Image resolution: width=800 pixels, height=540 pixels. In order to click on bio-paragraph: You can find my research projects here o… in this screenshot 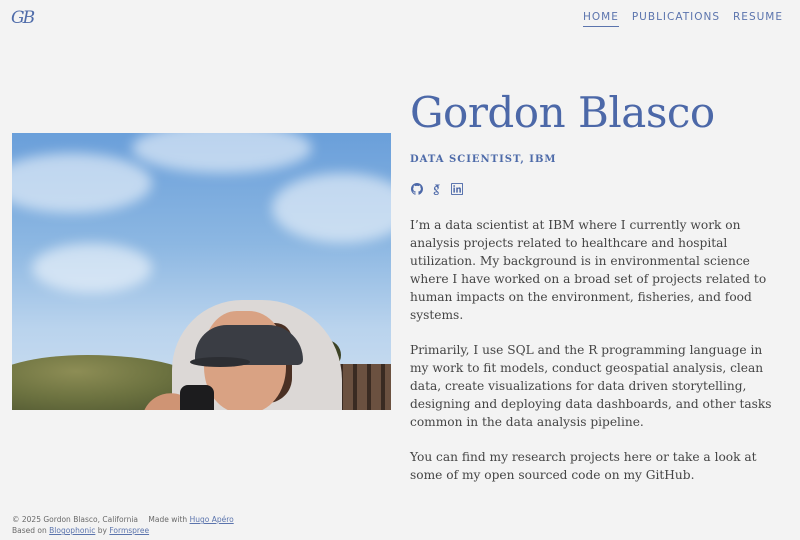, I will do `click(583, 466)`.